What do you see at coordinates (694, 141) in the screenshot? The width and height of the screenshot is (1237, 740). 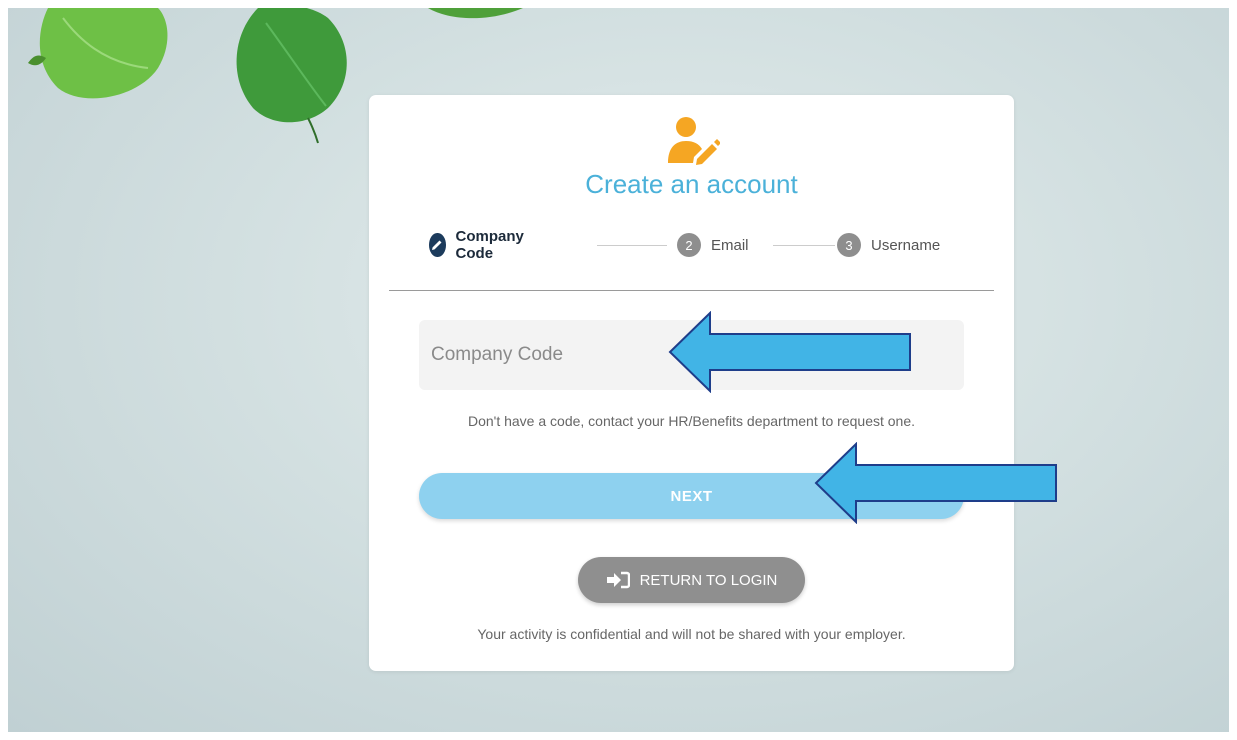 I see `user-edit-icon` at bounding box center [694, 141].